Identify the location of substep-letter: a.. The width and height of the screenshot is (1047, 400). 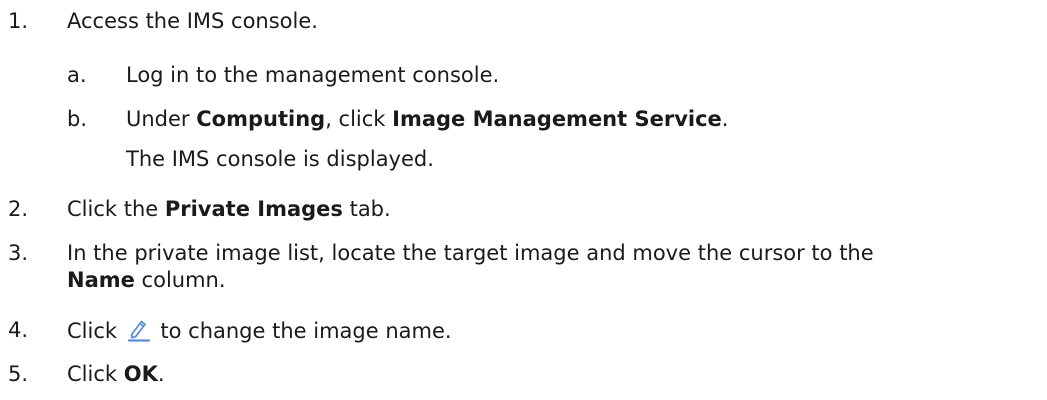
(77, 75).